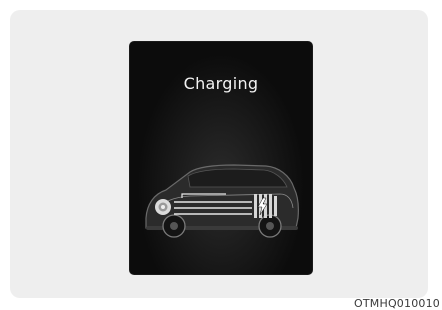  I want to click on figure-code: OTMHQ010010, so click(397, 303).